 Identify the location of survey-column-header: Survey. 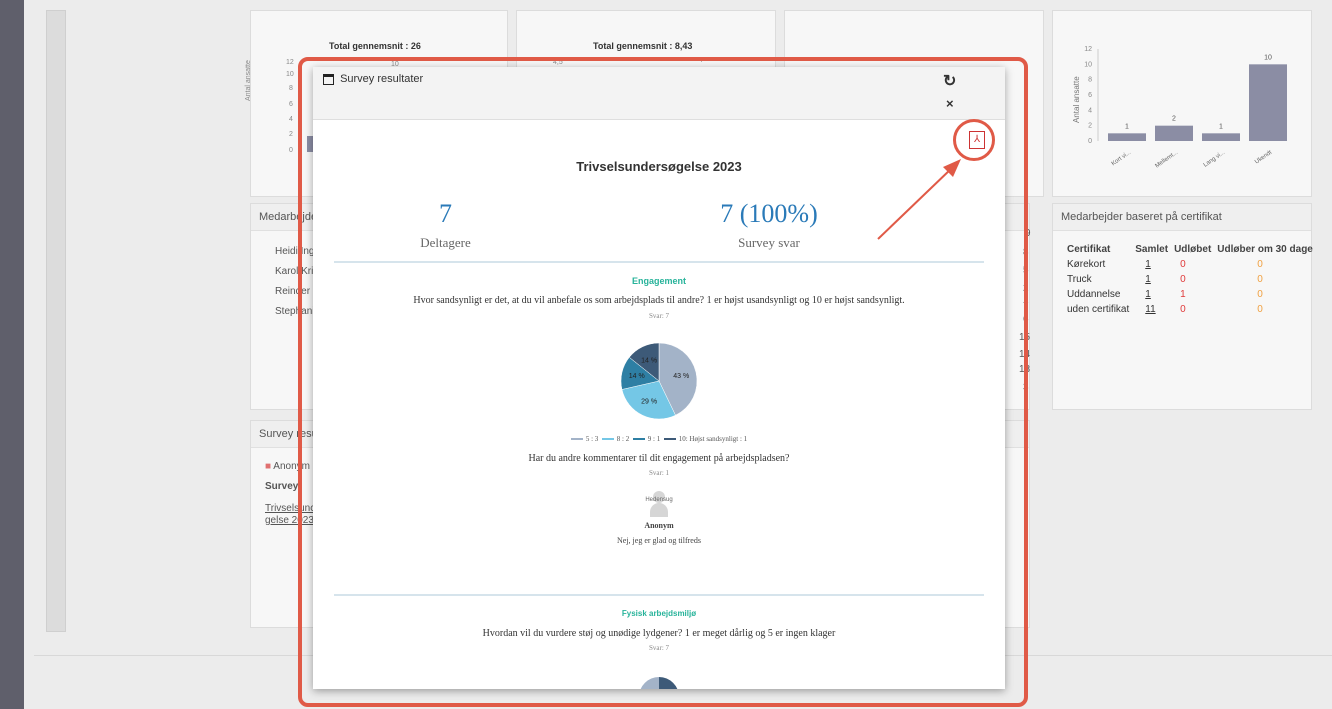
(282, 486).